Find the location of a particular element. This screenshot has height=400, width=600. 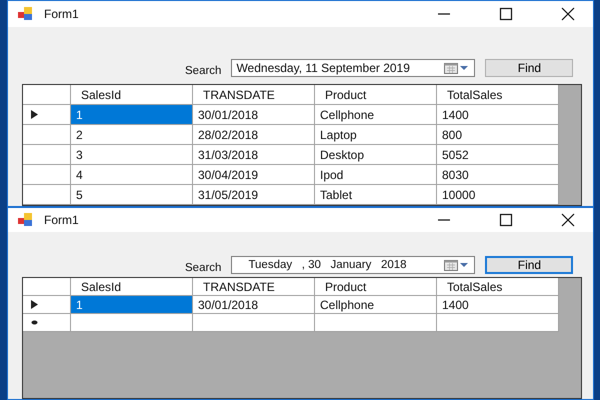

table-cell: 2 is located at coordinates (132, 135).